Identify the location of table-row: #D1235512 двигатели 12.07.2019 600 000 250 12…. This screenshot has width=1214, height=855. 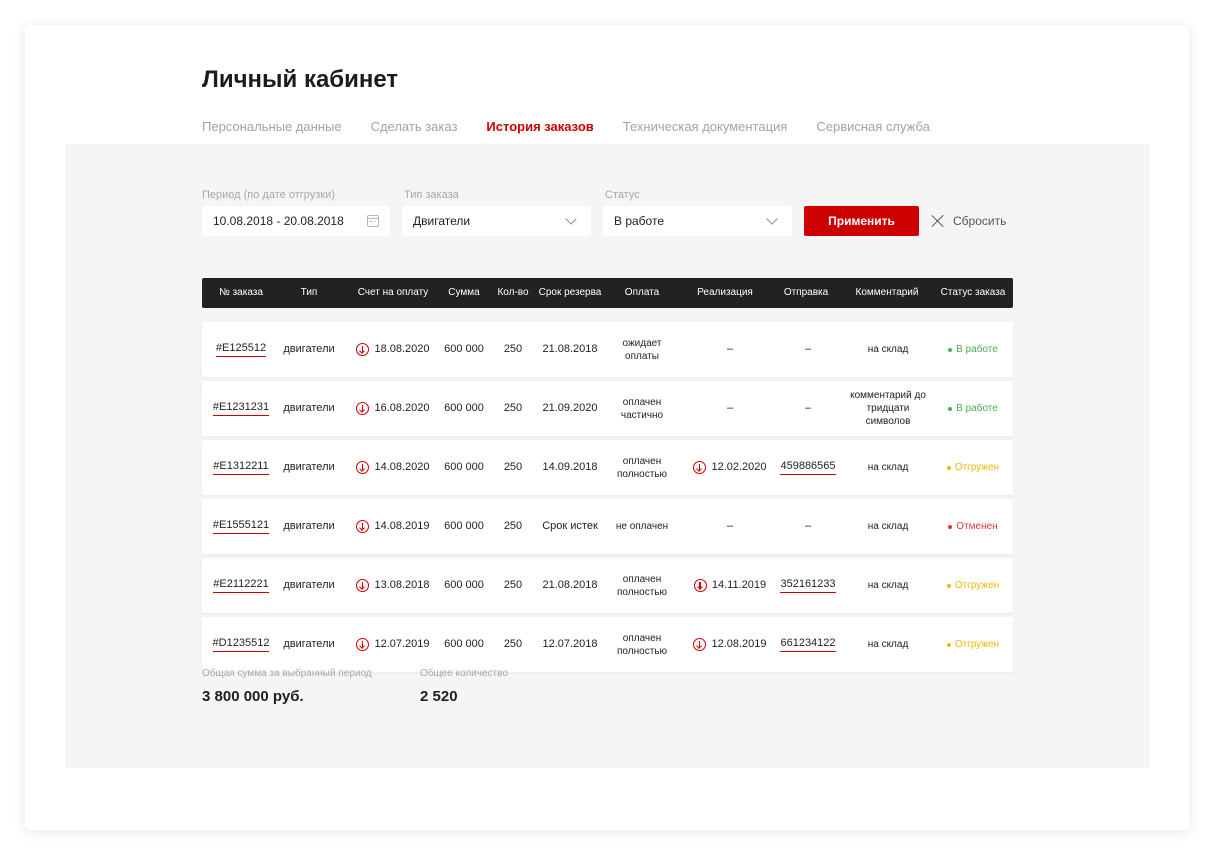
(607, 644).